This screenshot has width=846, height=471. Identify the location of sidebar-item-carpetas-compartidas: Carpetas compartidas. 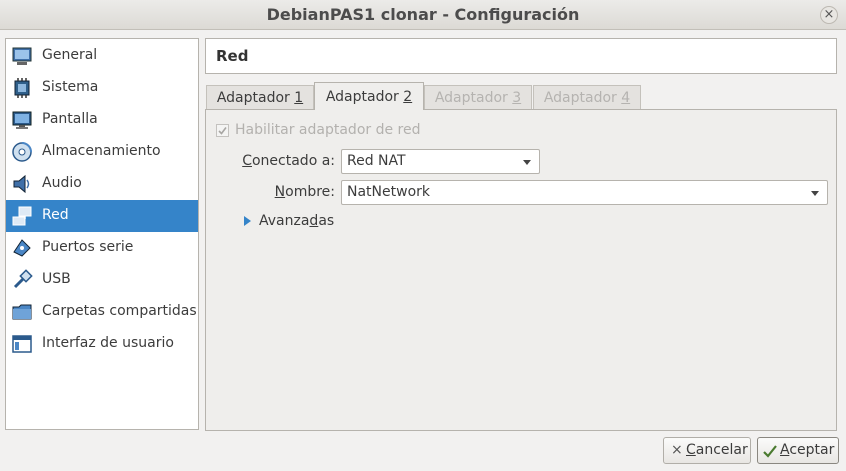
(102, 312).